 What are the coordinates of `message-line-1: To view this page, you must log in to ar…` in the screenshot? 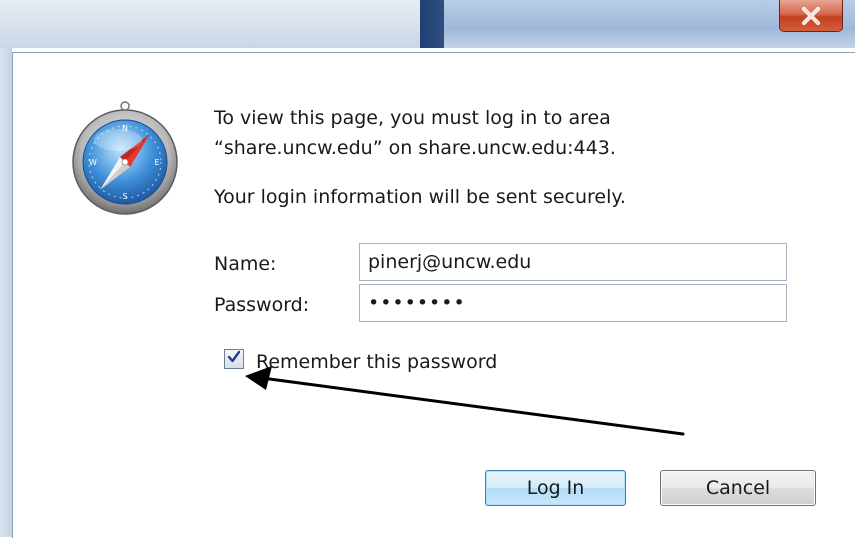 It's located at (412, 118).